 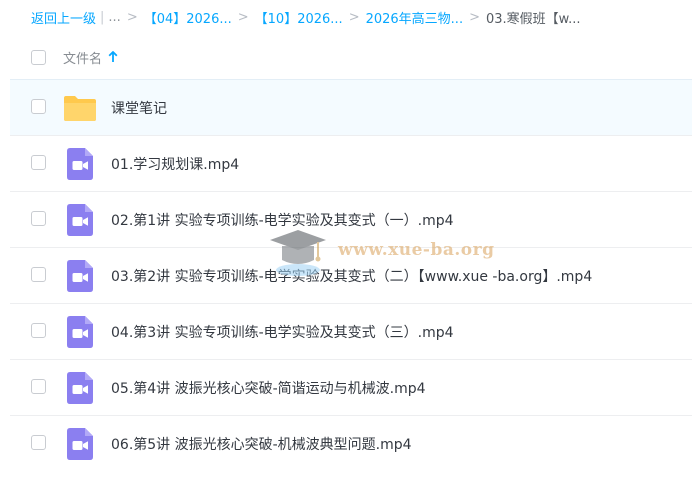 What do you see at coordinates (113, 57) in the screenshot?
I see `sort-ascending-icon` at bounding box center [113, 57].